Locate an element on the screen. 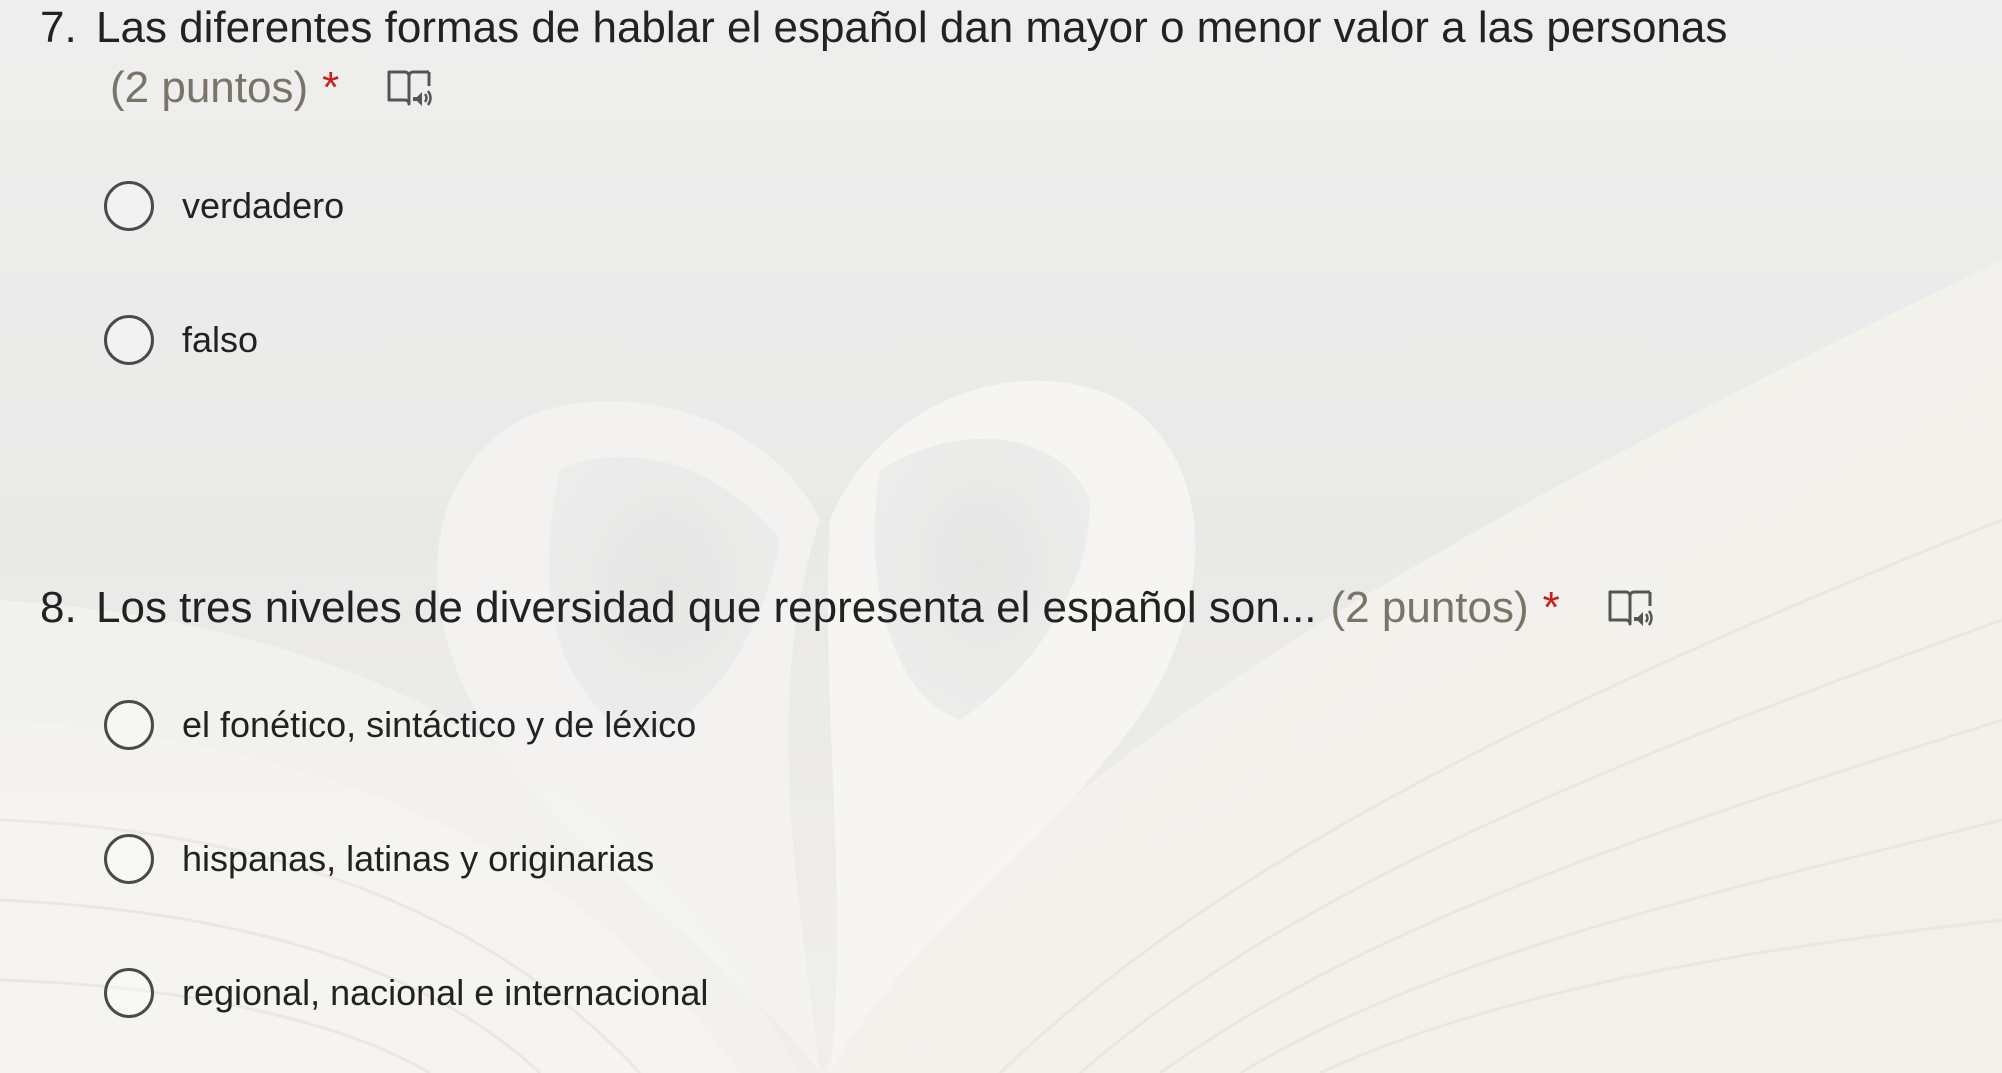  option-label: hispanas, latinas y originarias is located at coordinates (418, 859).